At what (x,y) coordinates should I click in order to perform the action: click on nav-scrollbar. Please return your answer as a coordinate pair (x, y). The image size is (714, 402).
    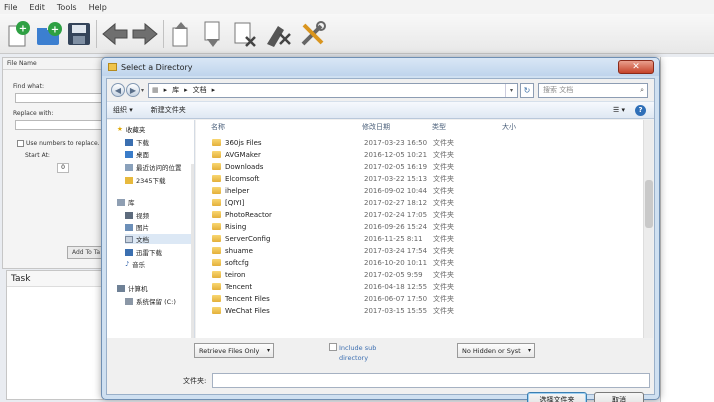
    Looking at the image, I should click on (192, 251).